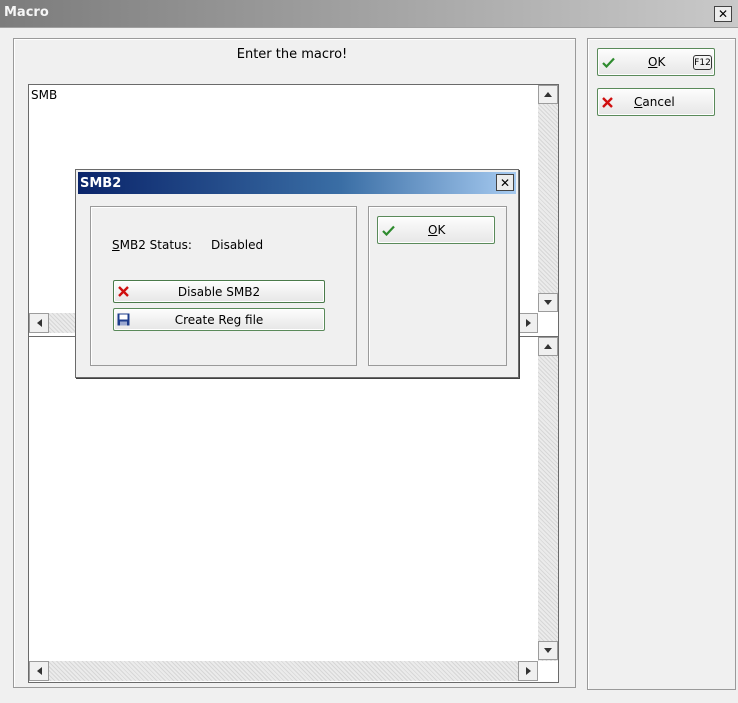 The image size is (738, 703). I want to click on window-close-button: ✕, so click(723, 14).